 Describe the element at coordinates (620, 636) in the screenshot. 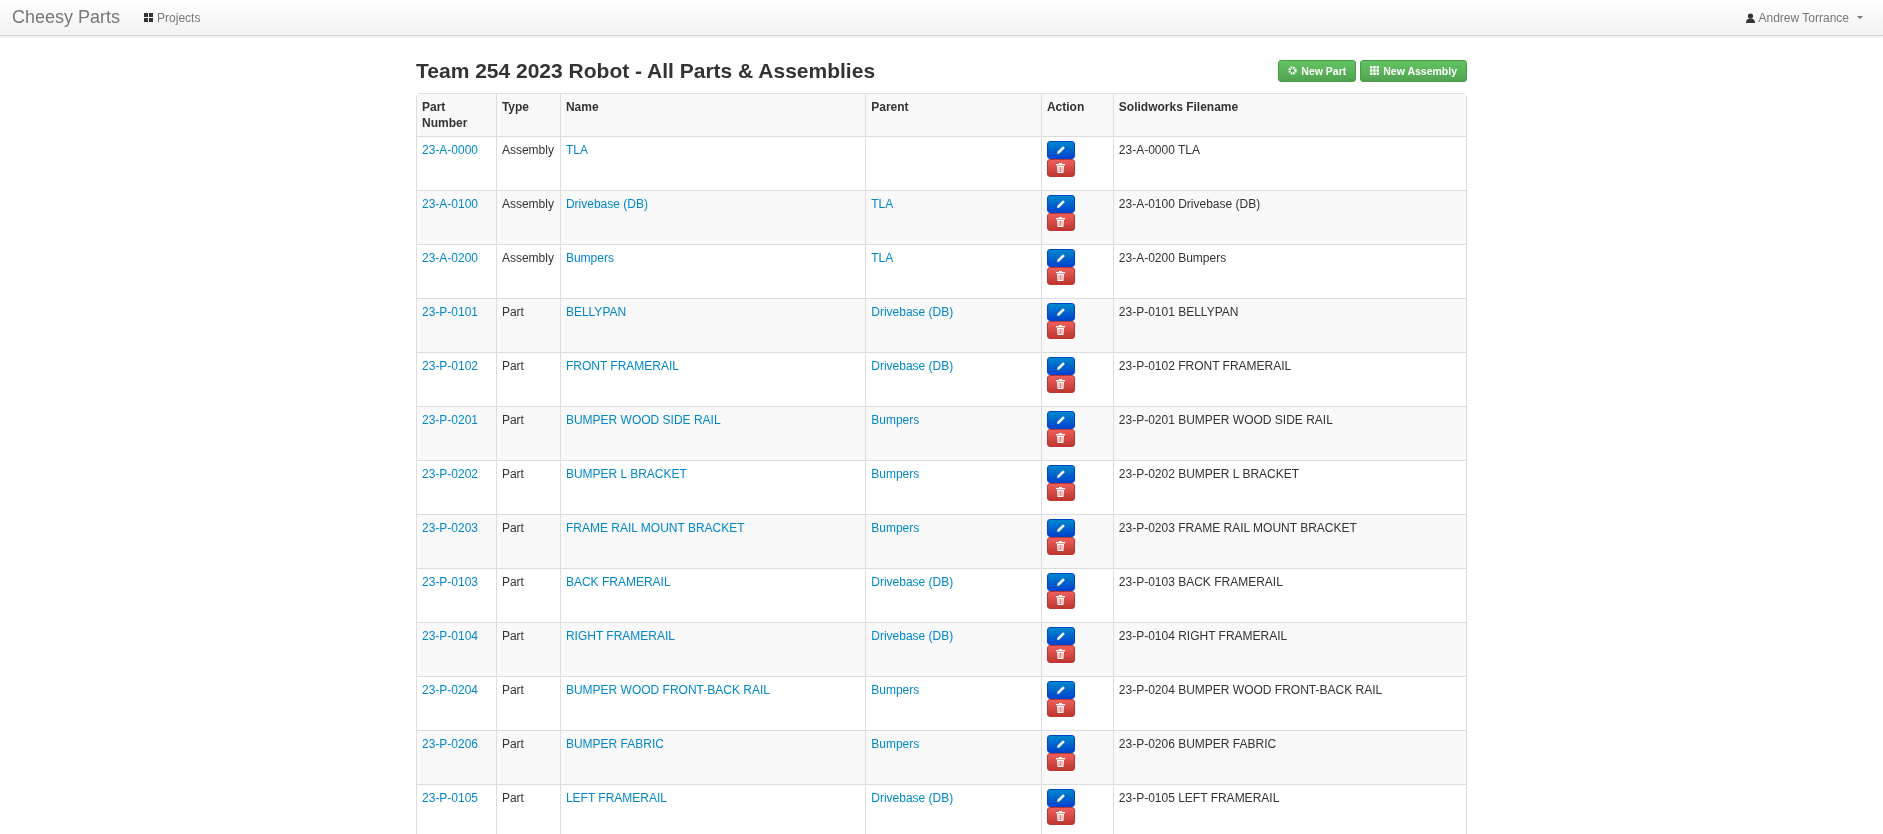

I see `name-link: RIGHT FRAMERAIL` at that location.